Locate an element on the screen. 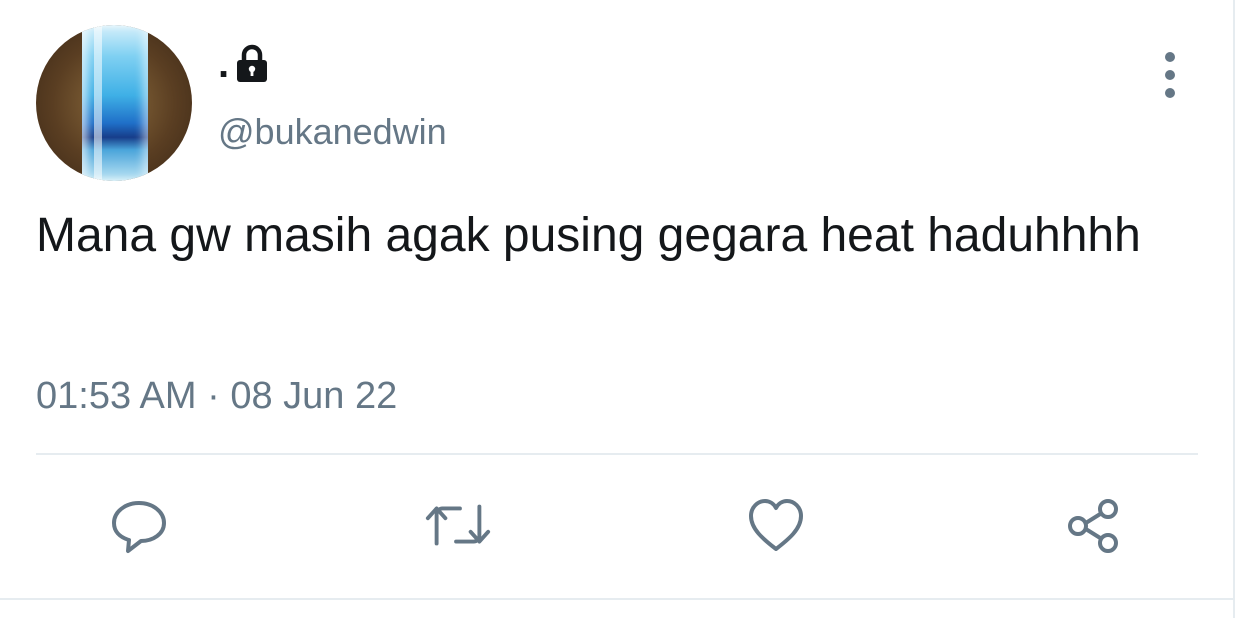 The width and height of the screenshot is (1235, 618). tweet-date: 08 Jun 22 is located at coordinates (314, 396).